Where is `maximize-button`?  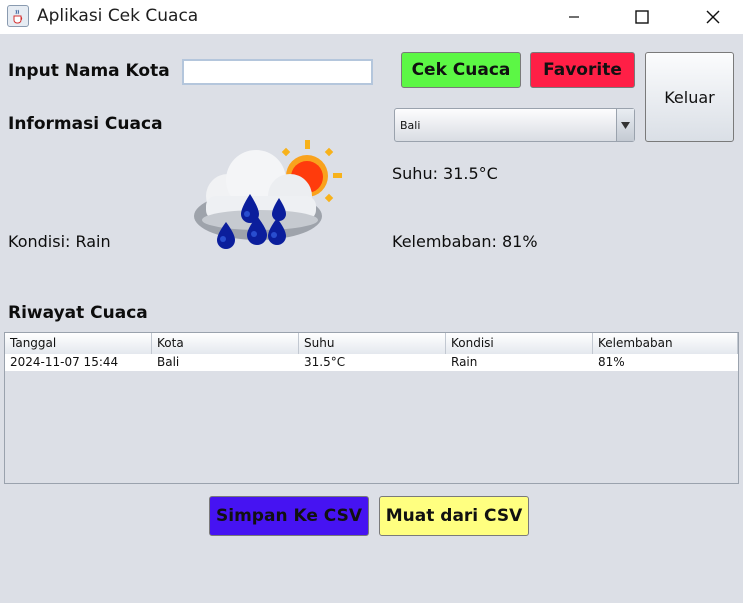
maximize-button is located at coordinates (642, 17).